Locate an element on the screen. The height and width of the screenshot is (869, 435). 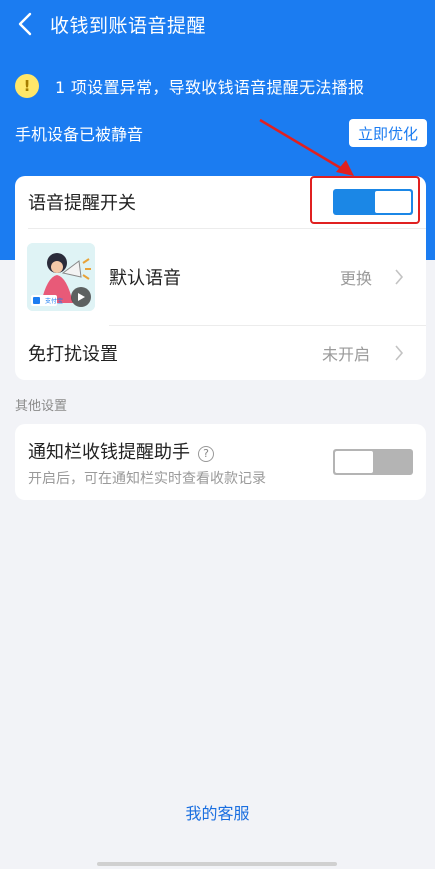
nav-bar: 收钱到账语音提醒 is located at coordinates (217, 24).